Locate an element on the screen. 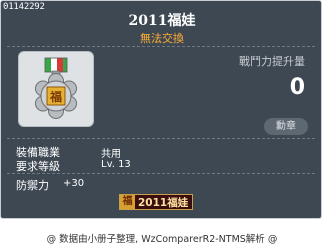  level-label: 要求等級 is located at coordinates (38, 166).